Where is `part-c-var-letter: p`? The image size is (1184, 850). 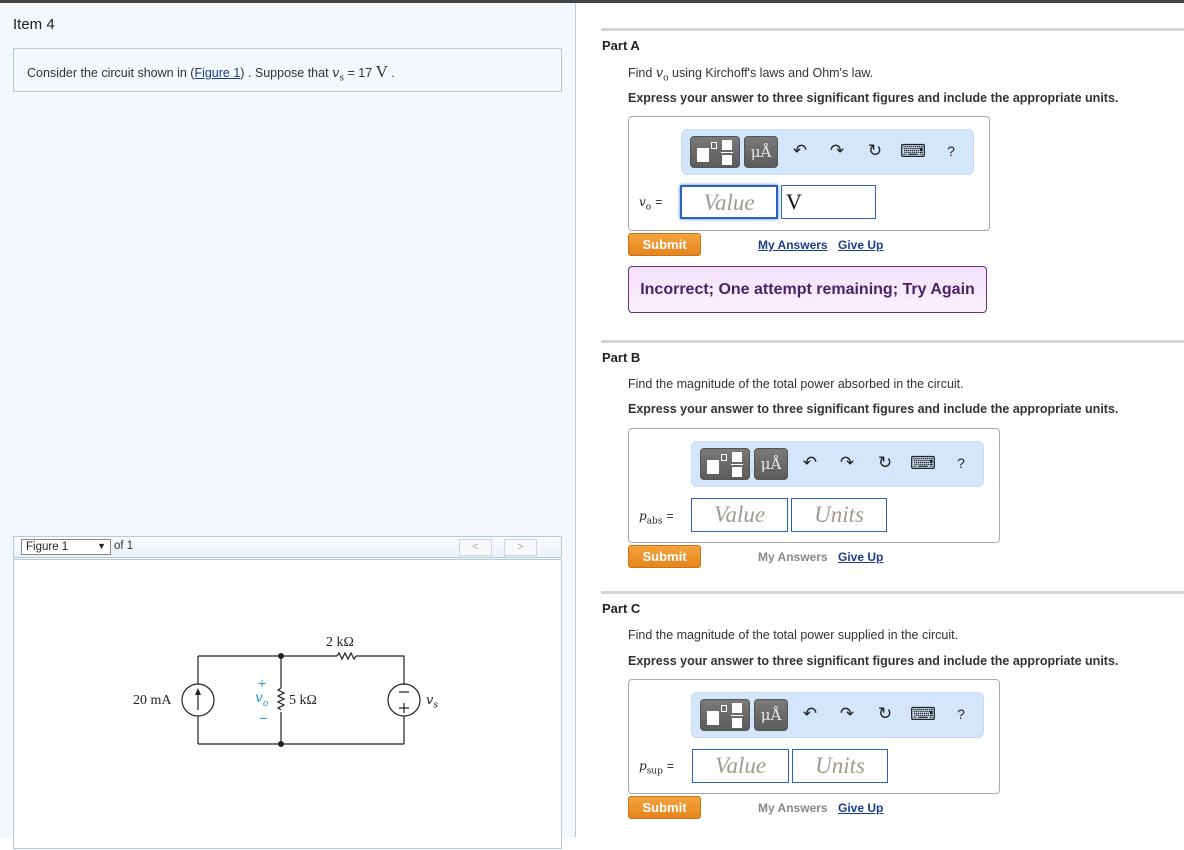 part-c-var-letter: p is located at coordinates (643, 766).